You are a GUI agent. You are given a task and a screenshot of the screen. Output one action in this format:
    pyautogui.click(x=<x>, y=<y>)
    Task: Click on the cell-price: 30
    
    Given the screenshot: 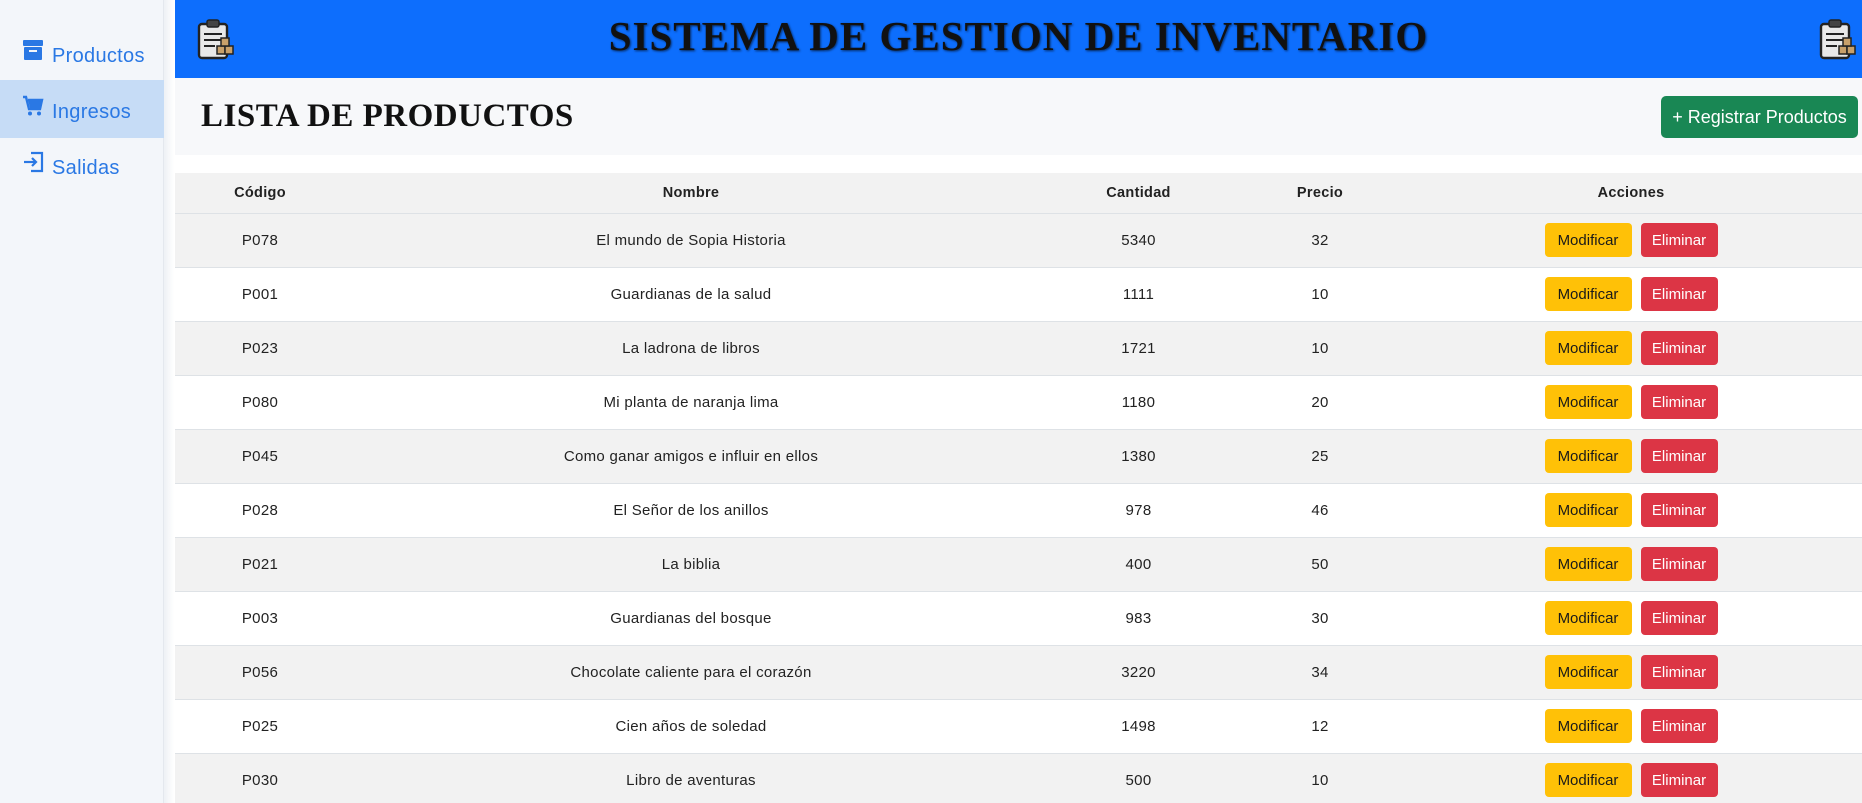 What is the action you would take?
    pyautogui.click(x=1320, y=618)
    